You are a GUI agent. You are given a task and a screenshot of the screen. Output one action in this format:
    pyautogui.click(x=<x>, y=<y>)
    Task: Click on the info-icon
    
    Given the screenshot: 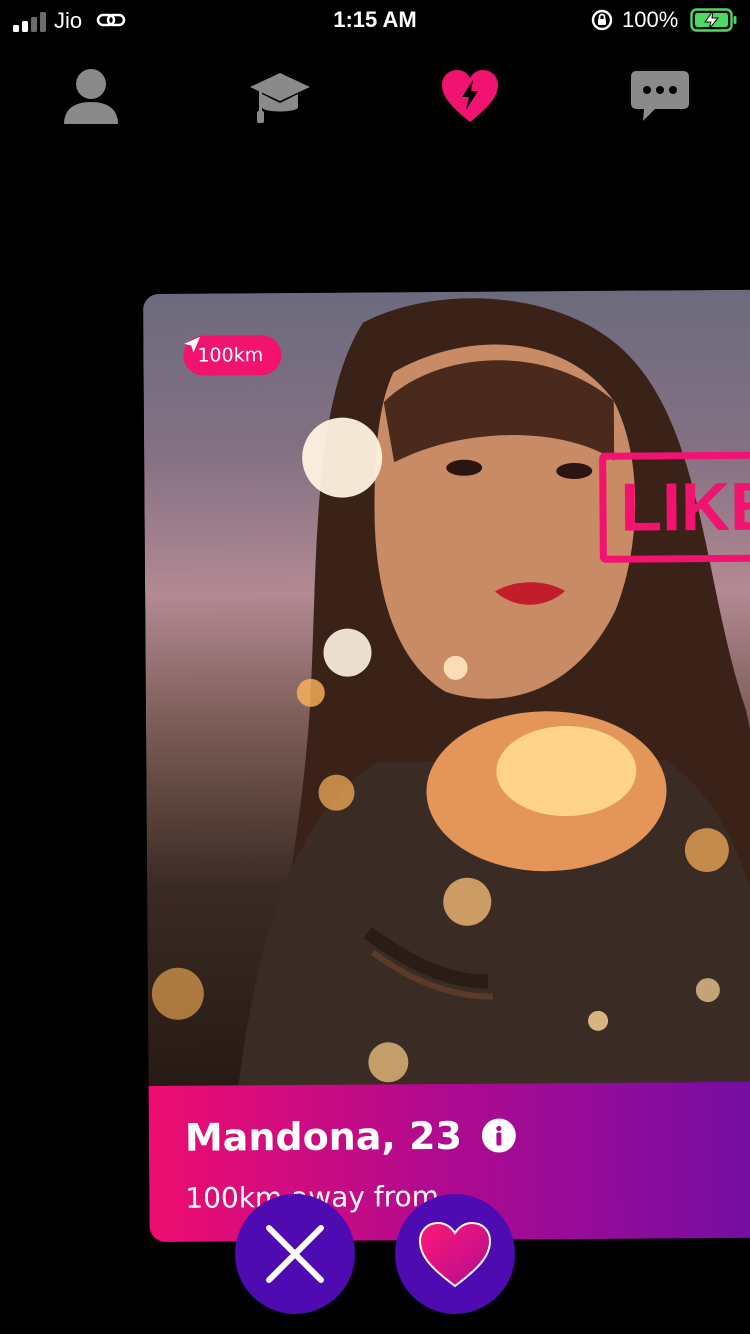 What is the action you would take?
    pyautogui.click(x=498, y=1135)
    